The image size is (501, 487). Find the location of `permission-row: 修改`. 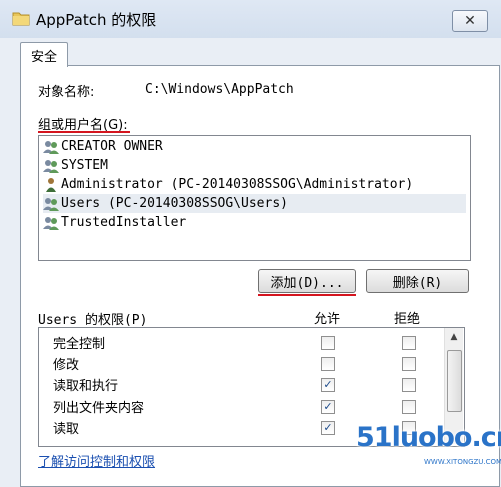

permission-row: 修改 is located at coordinates (66, 363).